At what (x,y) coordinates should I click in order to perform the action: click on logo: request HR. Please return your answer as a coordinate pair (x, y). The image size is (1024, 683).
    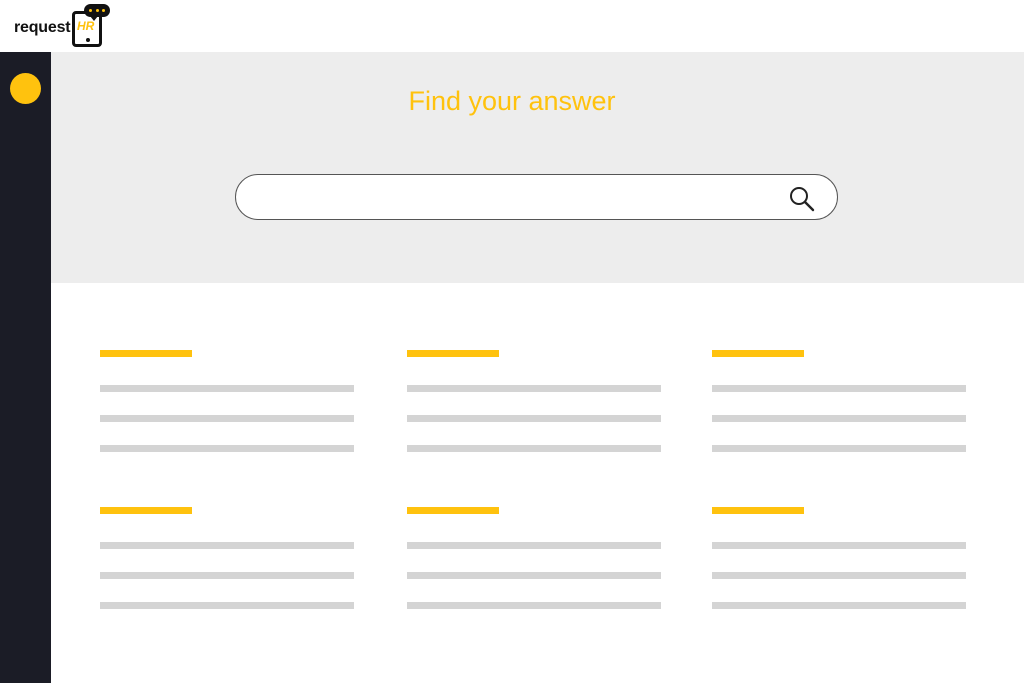
    Looking at the image, I should click on (69, 26).